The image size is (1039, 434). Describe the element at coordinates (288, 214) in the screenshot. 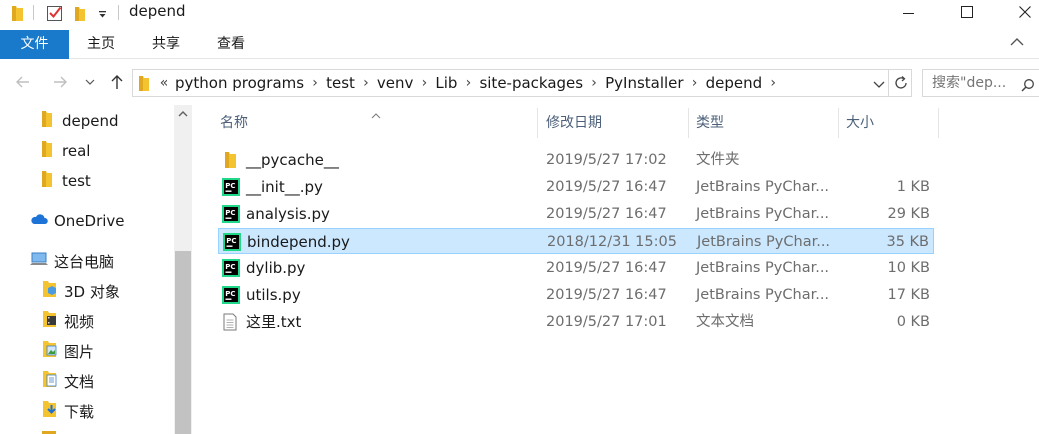

I see `file-name: analysis.py` at that location.